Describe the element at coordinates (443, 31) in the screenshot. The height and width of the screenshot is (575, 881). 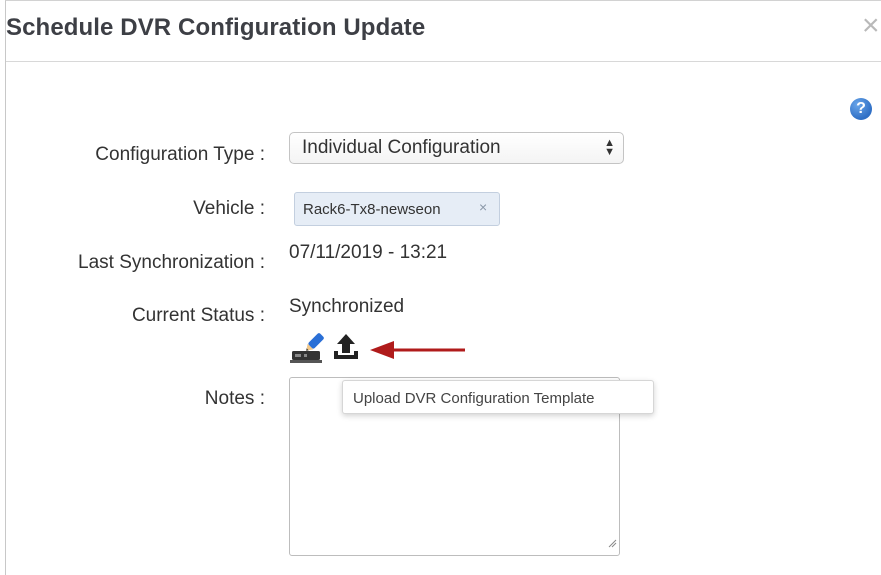
I see `dialog-titlebar: Schedule DVR Configuration Update ×` at that location.